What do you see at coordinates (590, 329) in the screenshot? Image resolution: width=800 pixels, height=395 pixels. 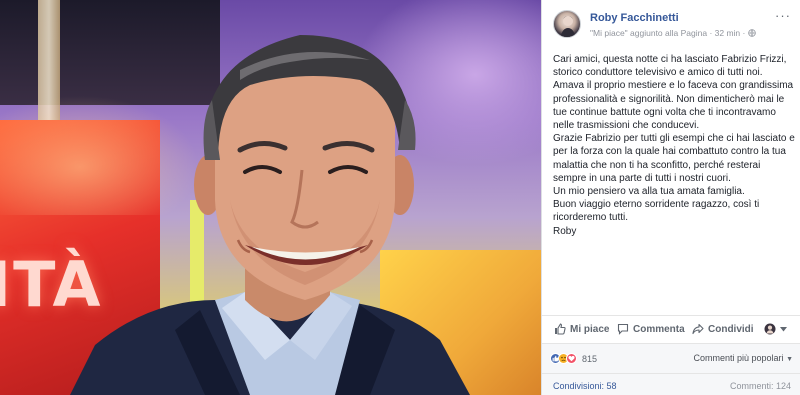 I see `like-label: Mi piace` at bounding box center [590, 329].